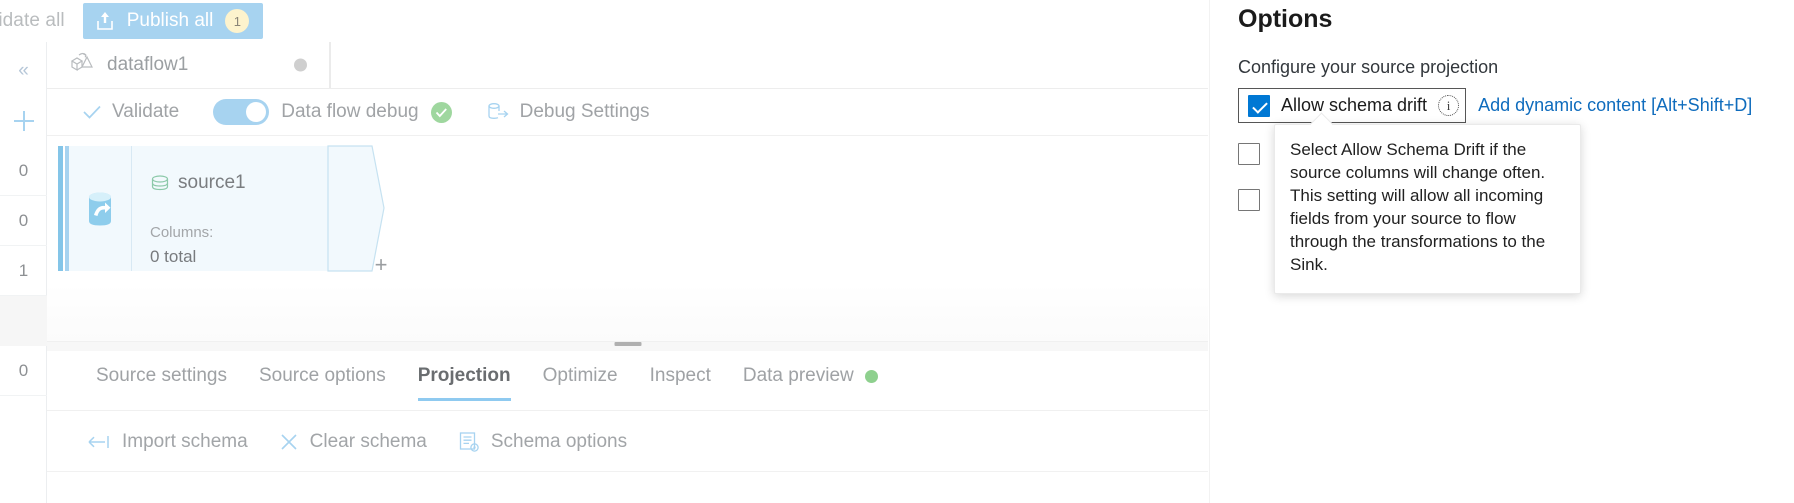 The width and height of the screenshot is (1794, 503). Describe the element at coordinates (173, 256) in the screenshot. I see `node-columns-value: 0 total` at that location.